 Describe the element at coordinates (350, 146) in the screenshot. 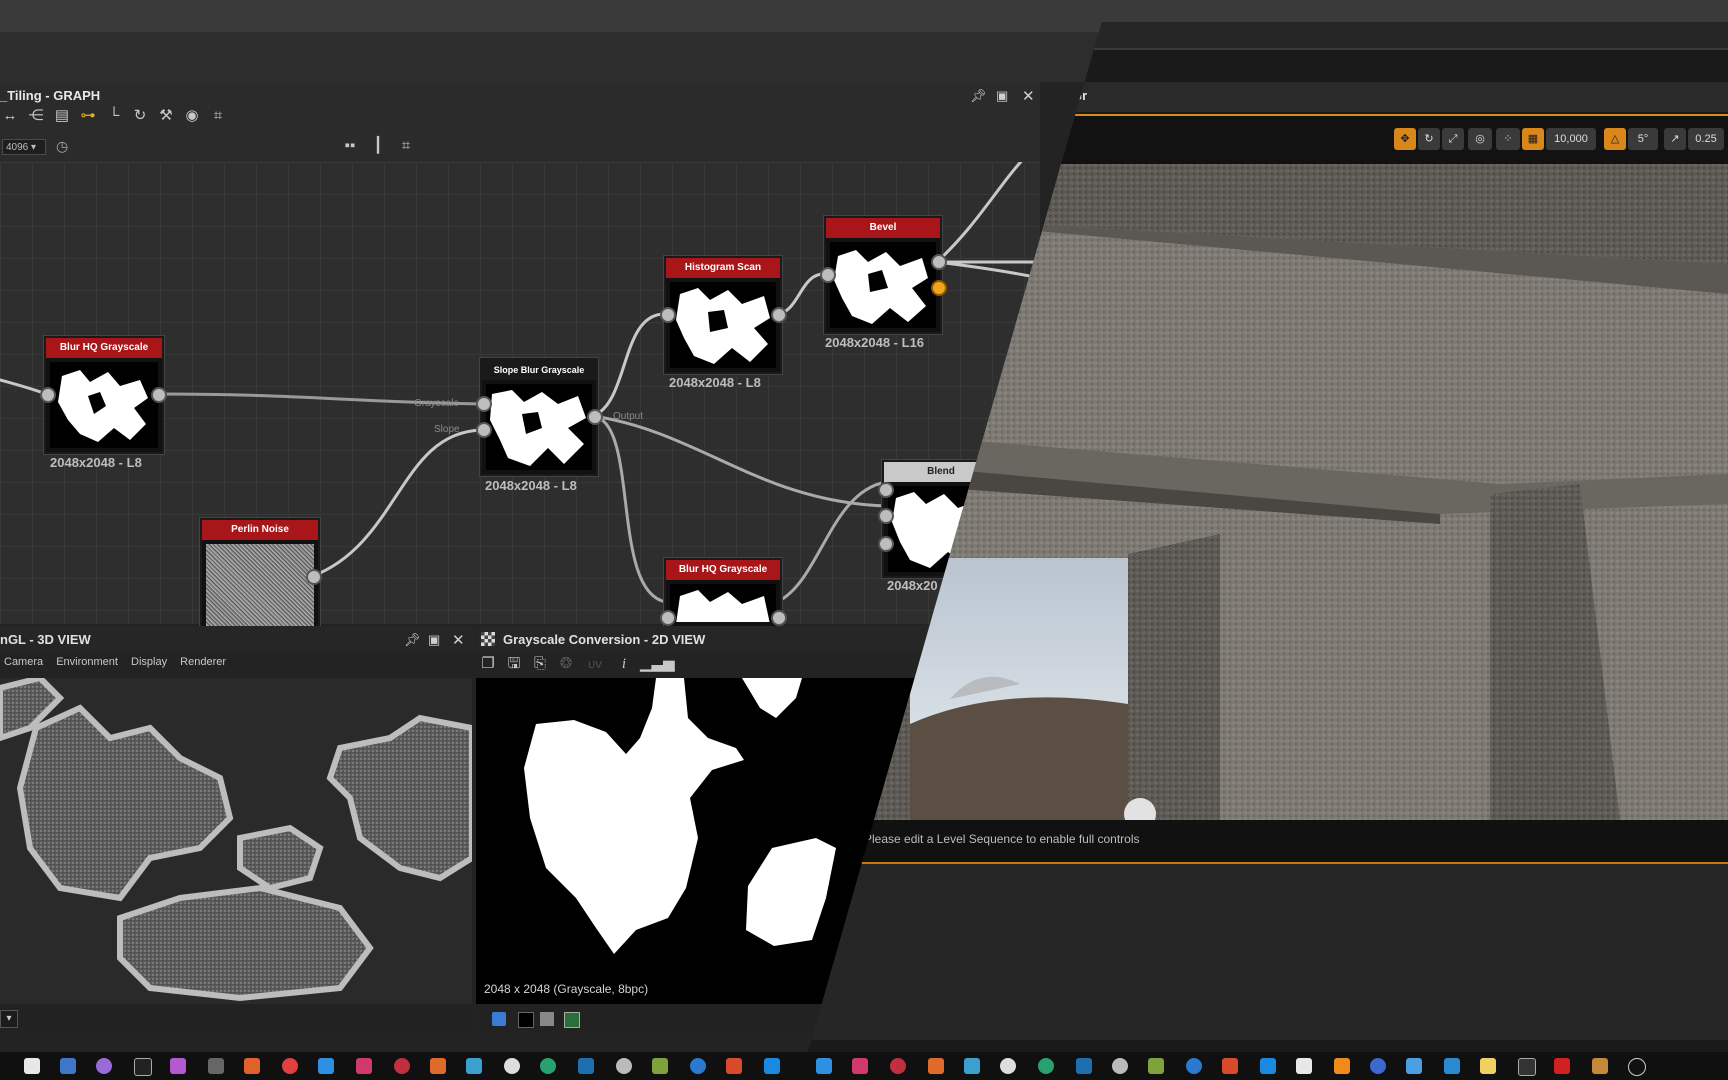

I see `align-icon: ▪▪` at that location.